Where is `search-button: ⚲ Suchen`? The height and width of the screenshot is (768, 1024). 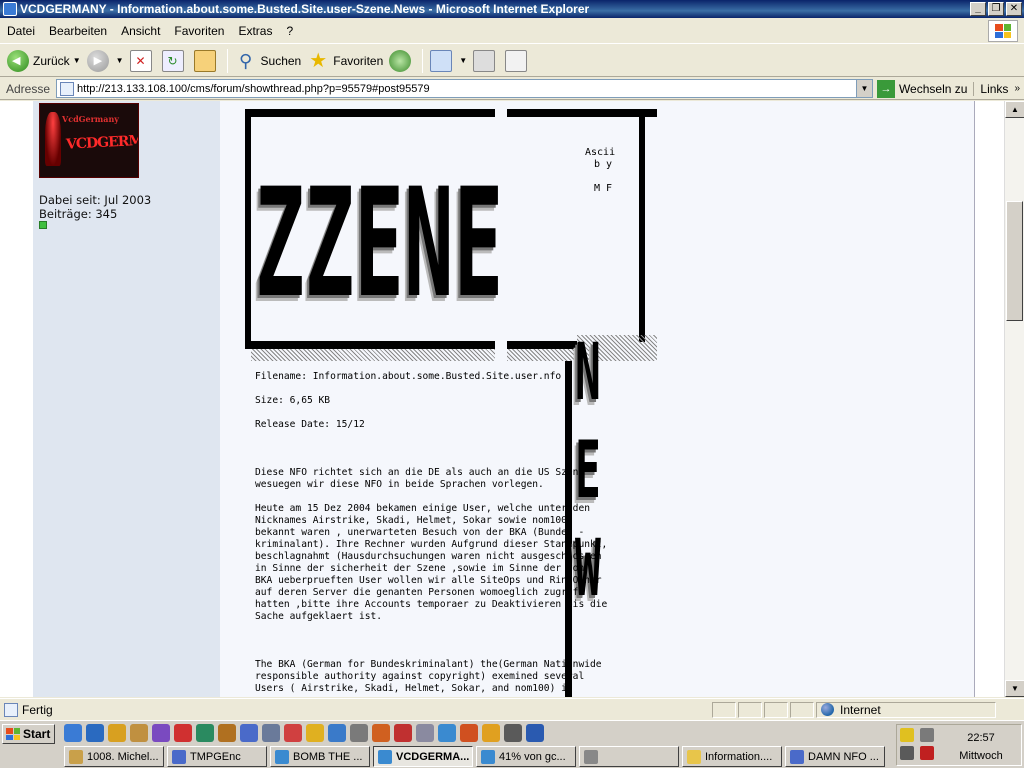 search-button: ⚲ Suchen is located at coordinates (268, 61).